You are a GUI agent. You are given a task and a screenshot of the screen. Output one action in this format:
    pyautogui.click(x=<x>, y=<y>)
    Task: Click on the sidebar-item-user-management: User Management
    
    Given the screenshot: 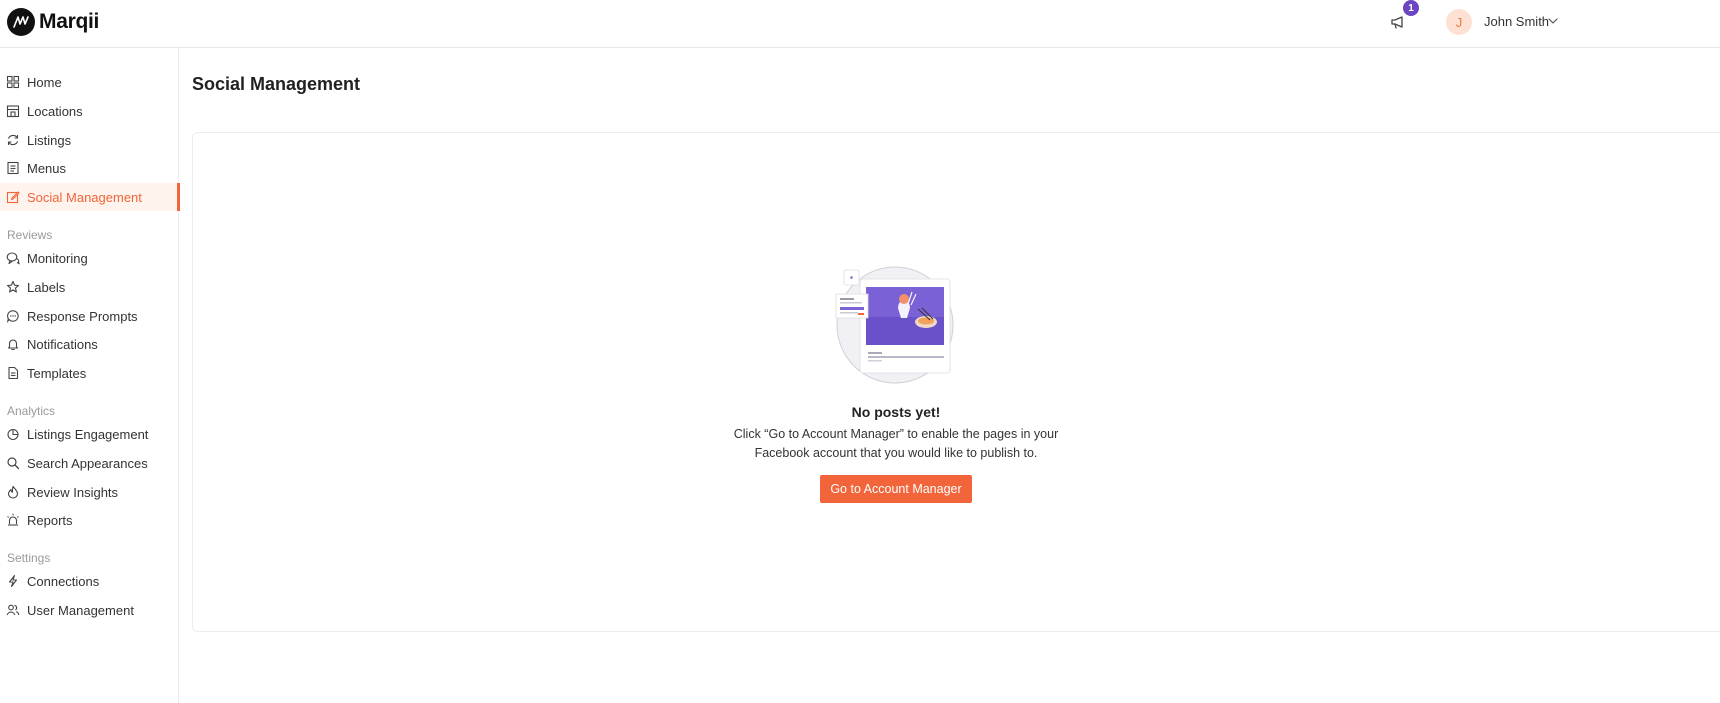 What is the action you would take?
    pyautogui.click(x=89, y=610)
    